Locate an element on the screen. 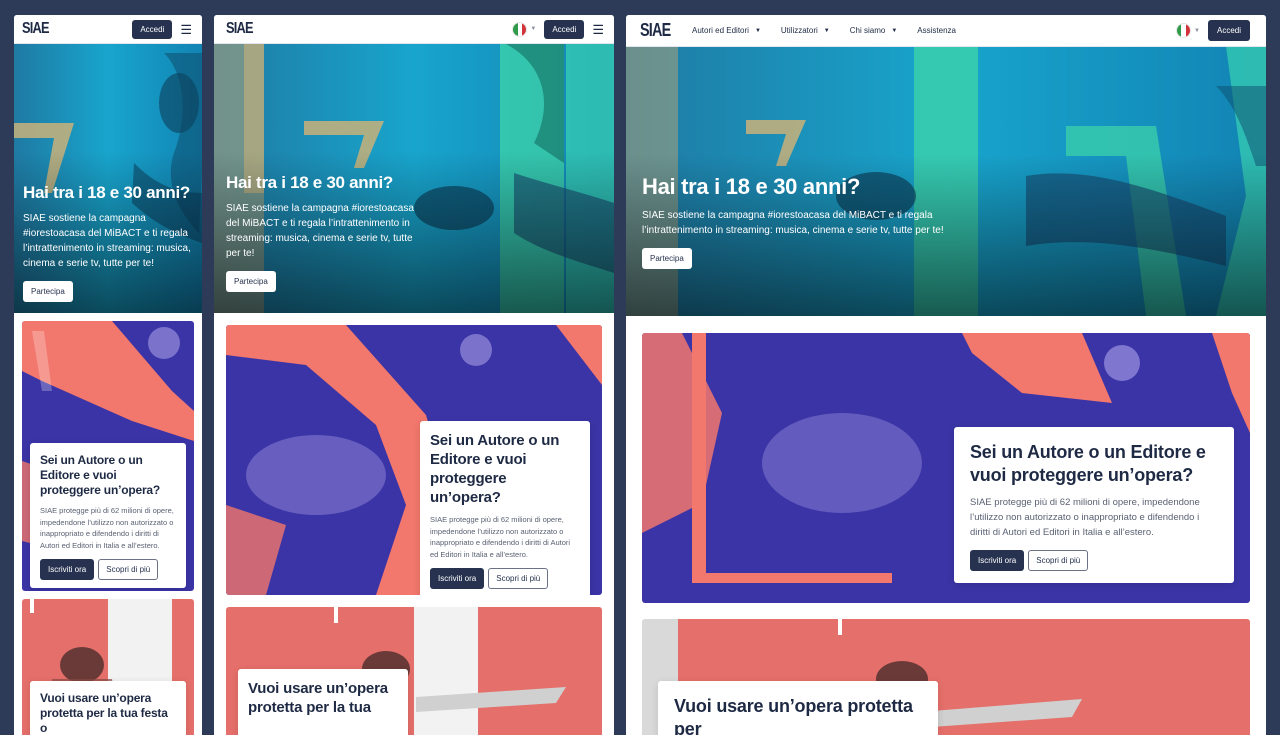 The width and height of the screenshot is (1280, 735). nav-authors-publishers-label: Autori ed Editori is located at coordinates (720, 30).